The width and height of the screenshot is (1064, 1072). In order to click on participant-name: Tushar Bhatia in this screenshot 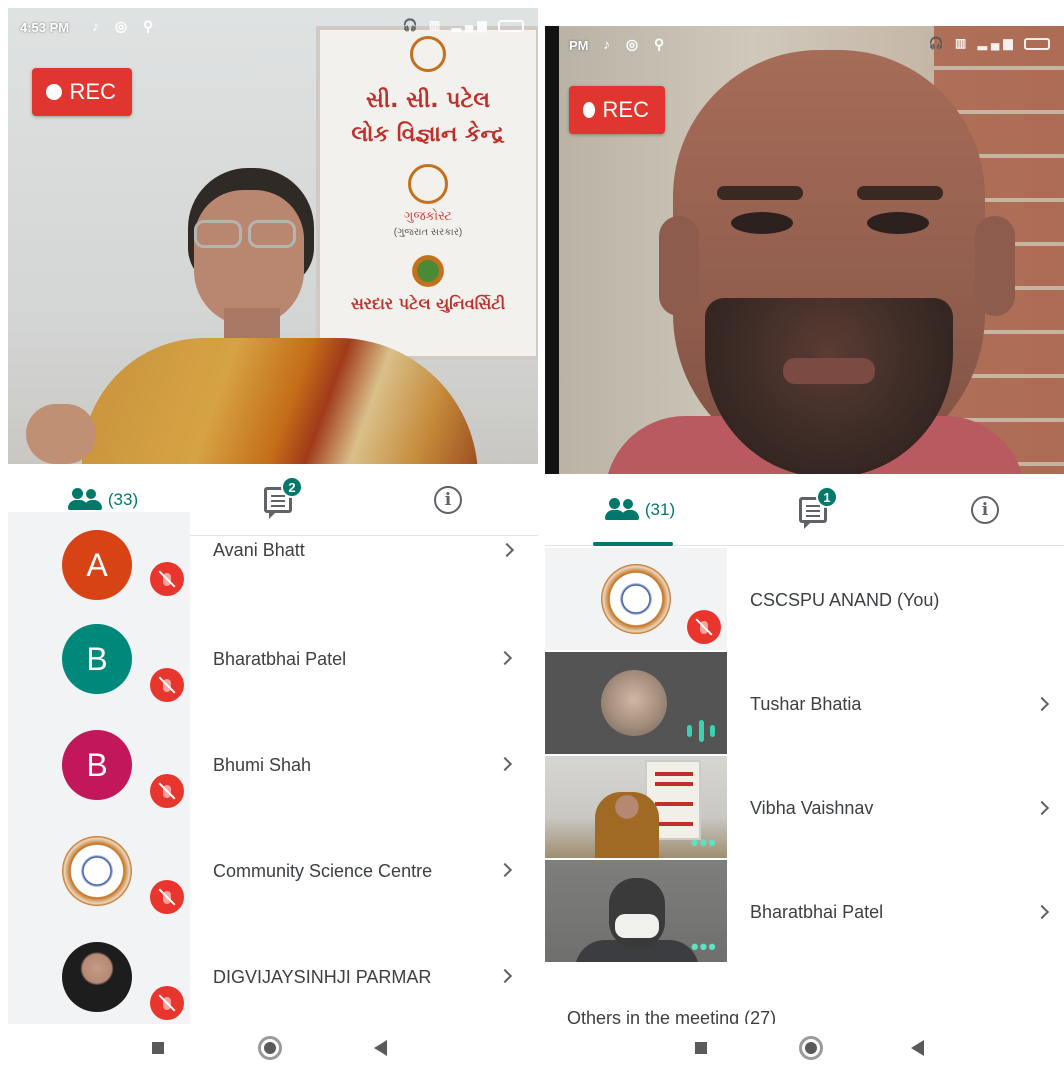, I will do `click(806, 704)`.